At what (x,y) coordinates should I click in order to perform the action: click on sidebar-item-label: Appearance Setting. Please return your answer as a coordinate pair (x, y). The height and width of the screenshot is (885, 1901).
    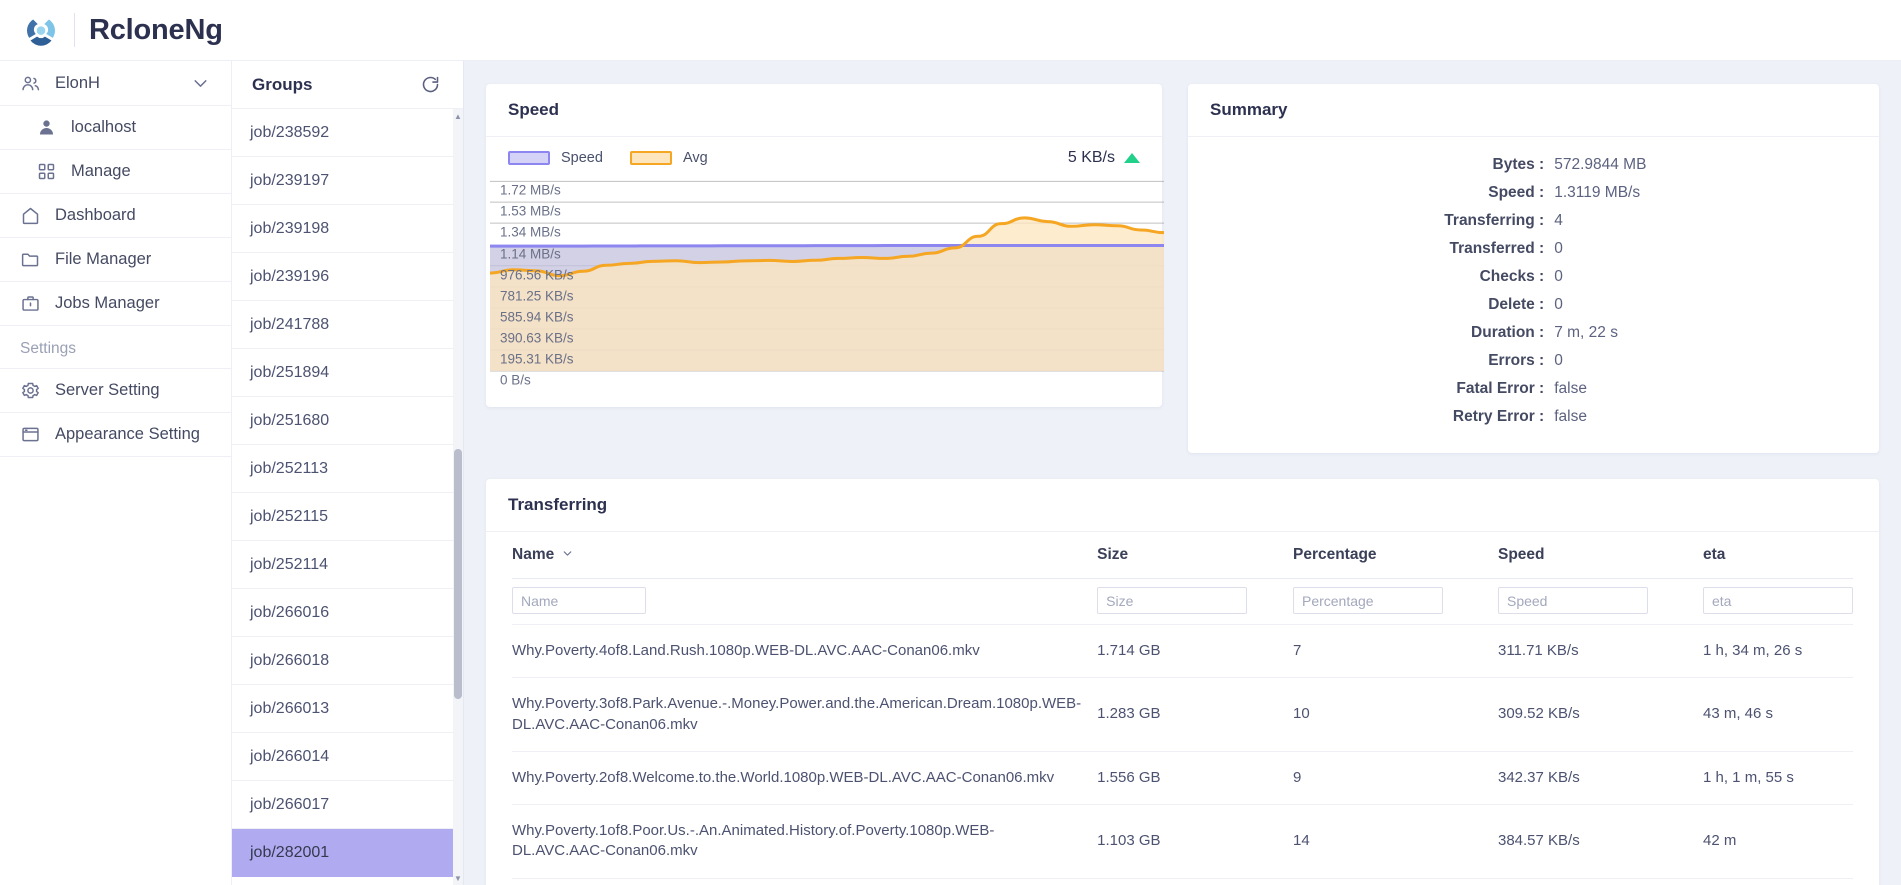
    Looking at the image, I should click on (127, 434).